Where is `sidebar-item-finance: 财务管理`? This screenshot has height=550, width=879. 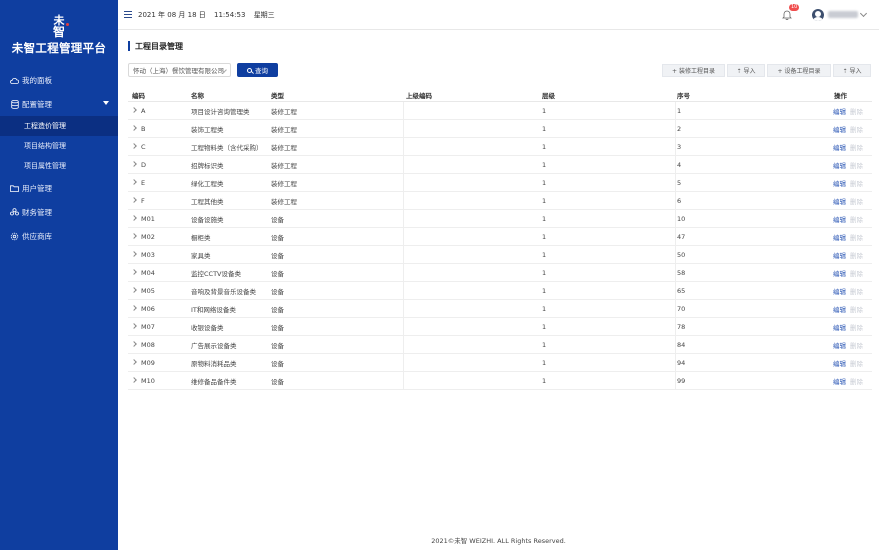
sidebar-item-finance: 财务管理 is located at coordinates (59, 212).